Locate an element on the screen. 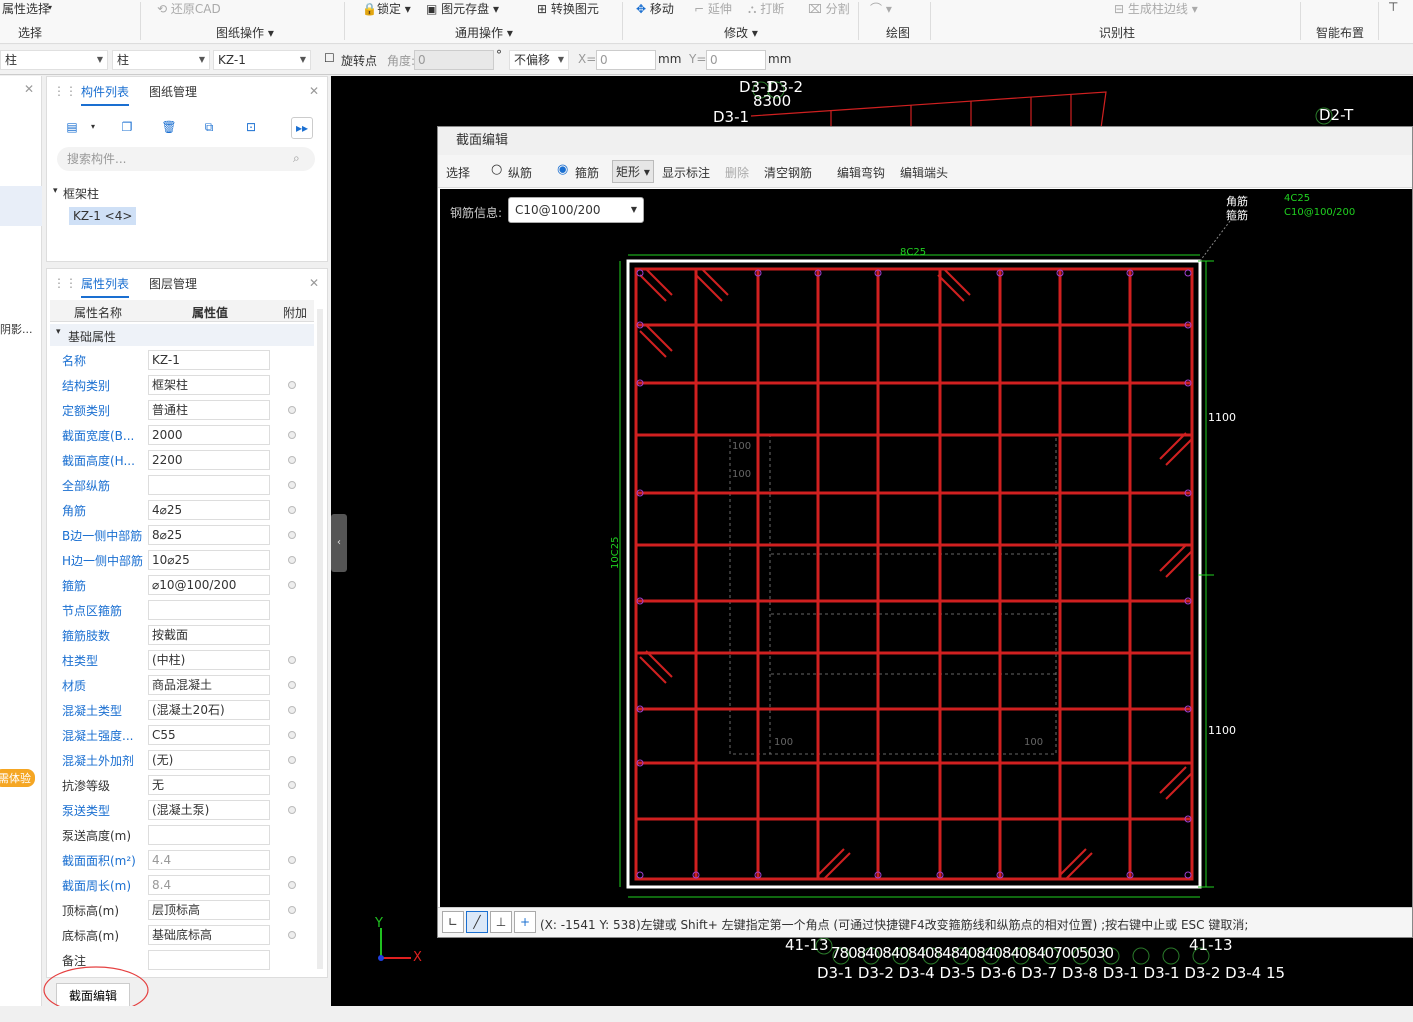  prop-row: H边一侧中部筋 10⌀25 is located at coordinates (181, 560).